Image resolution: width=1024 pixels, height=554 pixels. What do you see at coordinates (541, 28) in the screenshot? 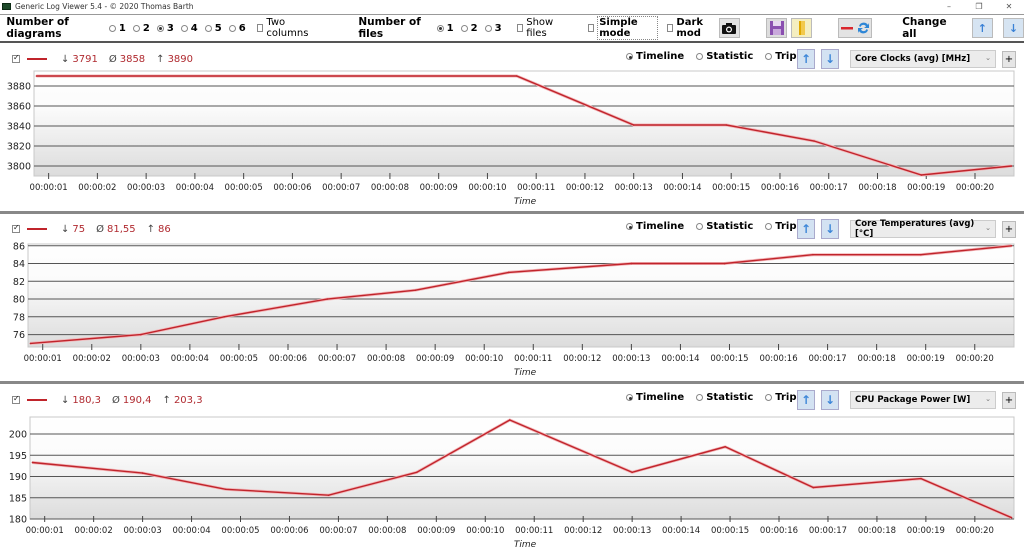
I see `show-files-checkbox: Show files` at bounding box center [541, 28].